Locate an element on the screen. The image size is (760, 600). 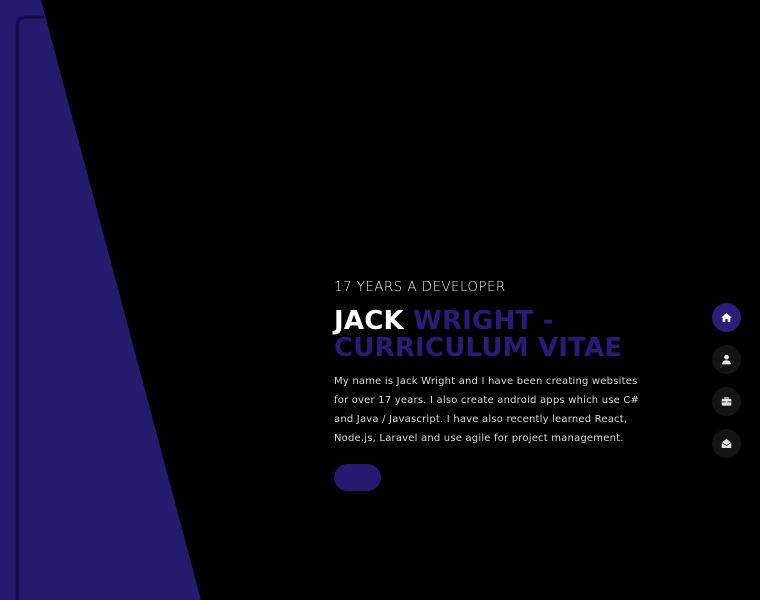
hero-title: JACK WRIGHT - CURRICULUM VITAE is located at coordinates (494, 335).